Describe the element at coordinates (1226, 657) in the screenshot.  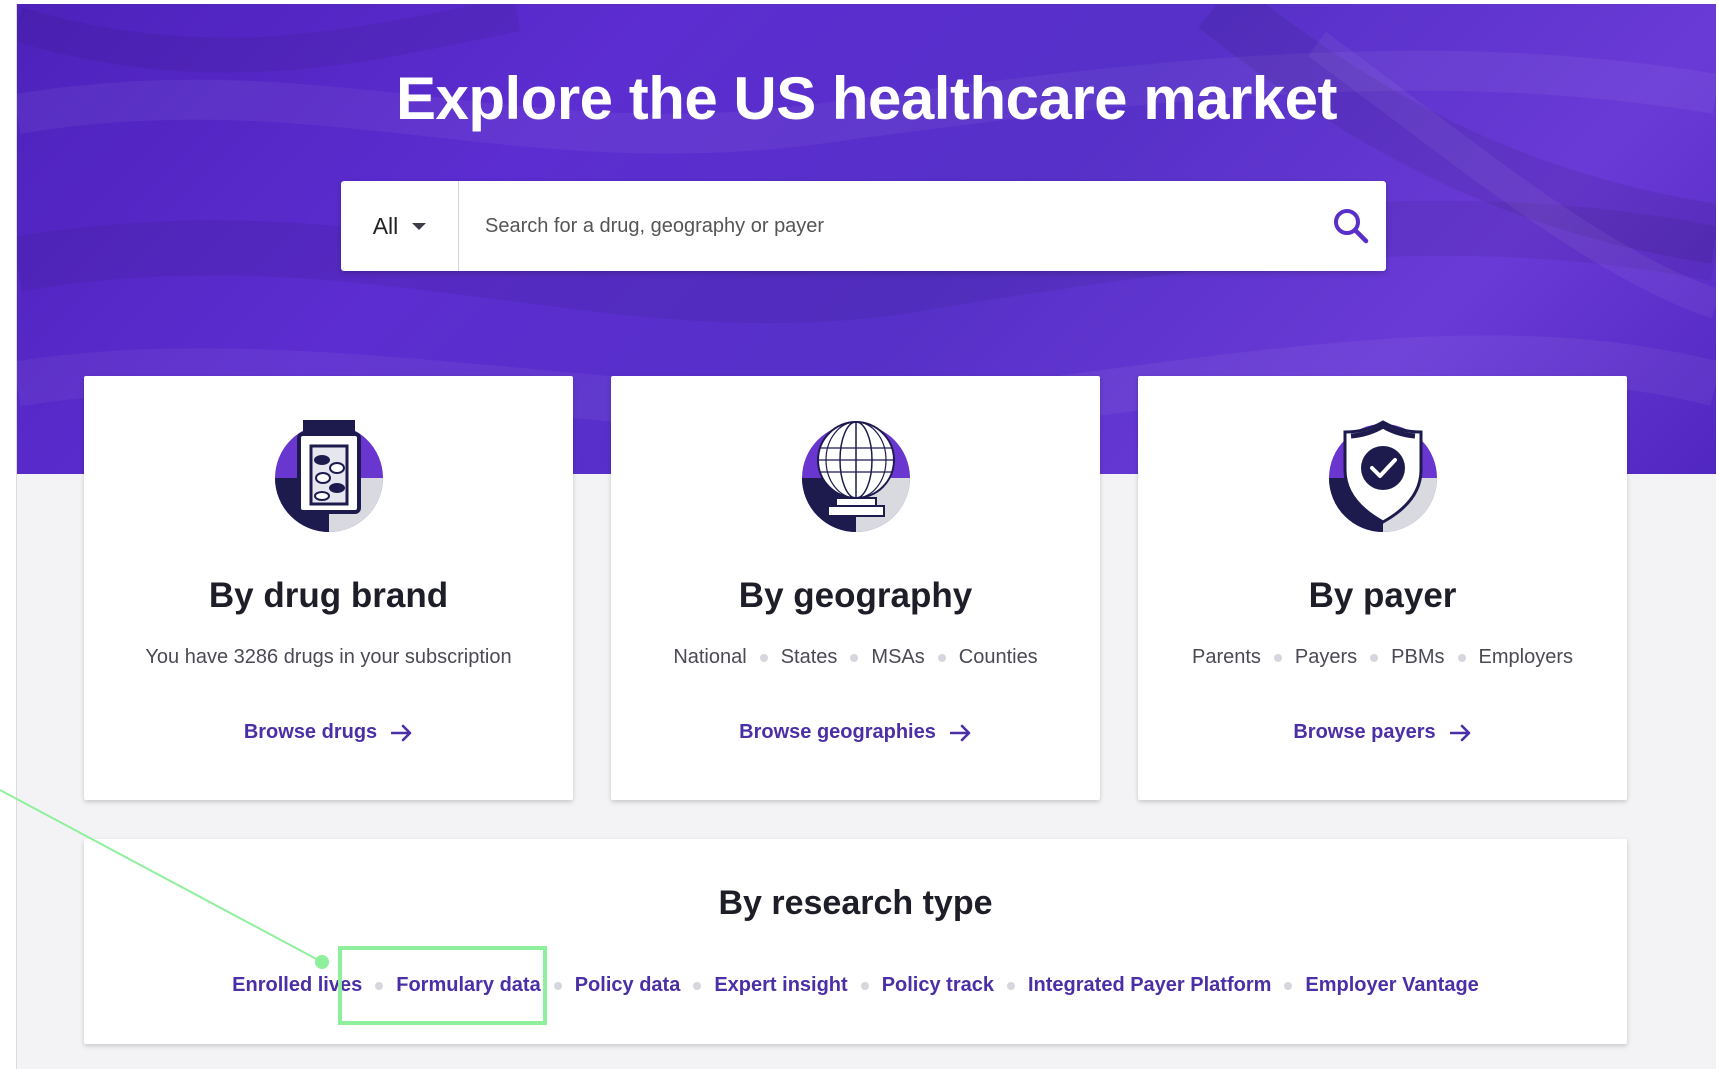
I see `tag-parents: Parents` at that location.